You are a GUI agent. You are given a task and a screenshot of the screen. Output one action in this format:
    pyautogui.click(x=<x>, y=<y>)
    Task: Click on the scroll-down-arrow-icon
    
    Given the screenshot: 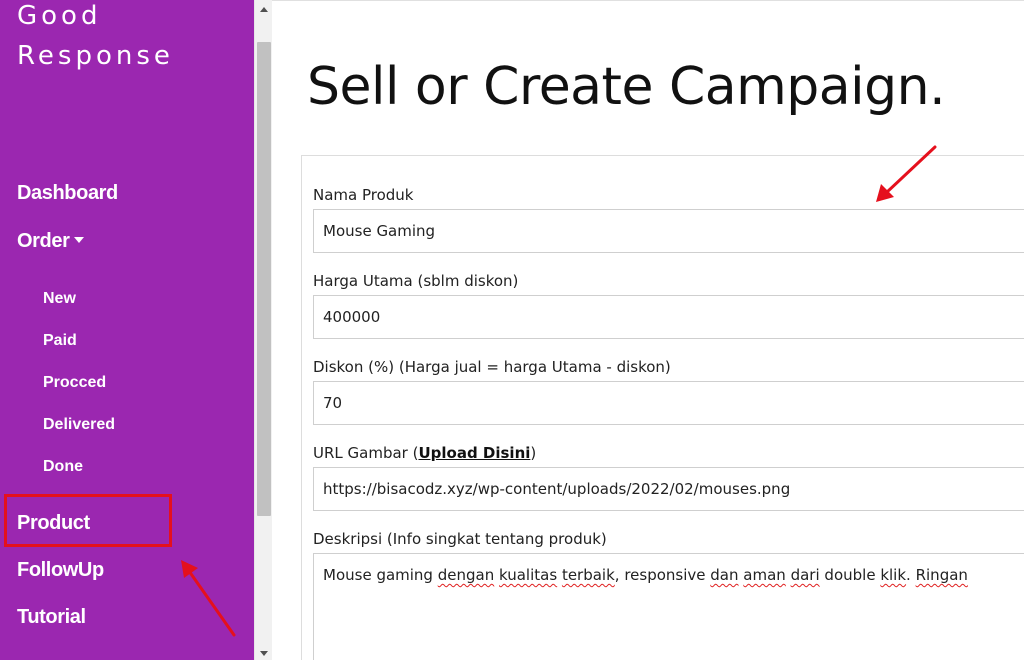 What is the action you would take?
    pyautogui.click(x=264, y=653)
    